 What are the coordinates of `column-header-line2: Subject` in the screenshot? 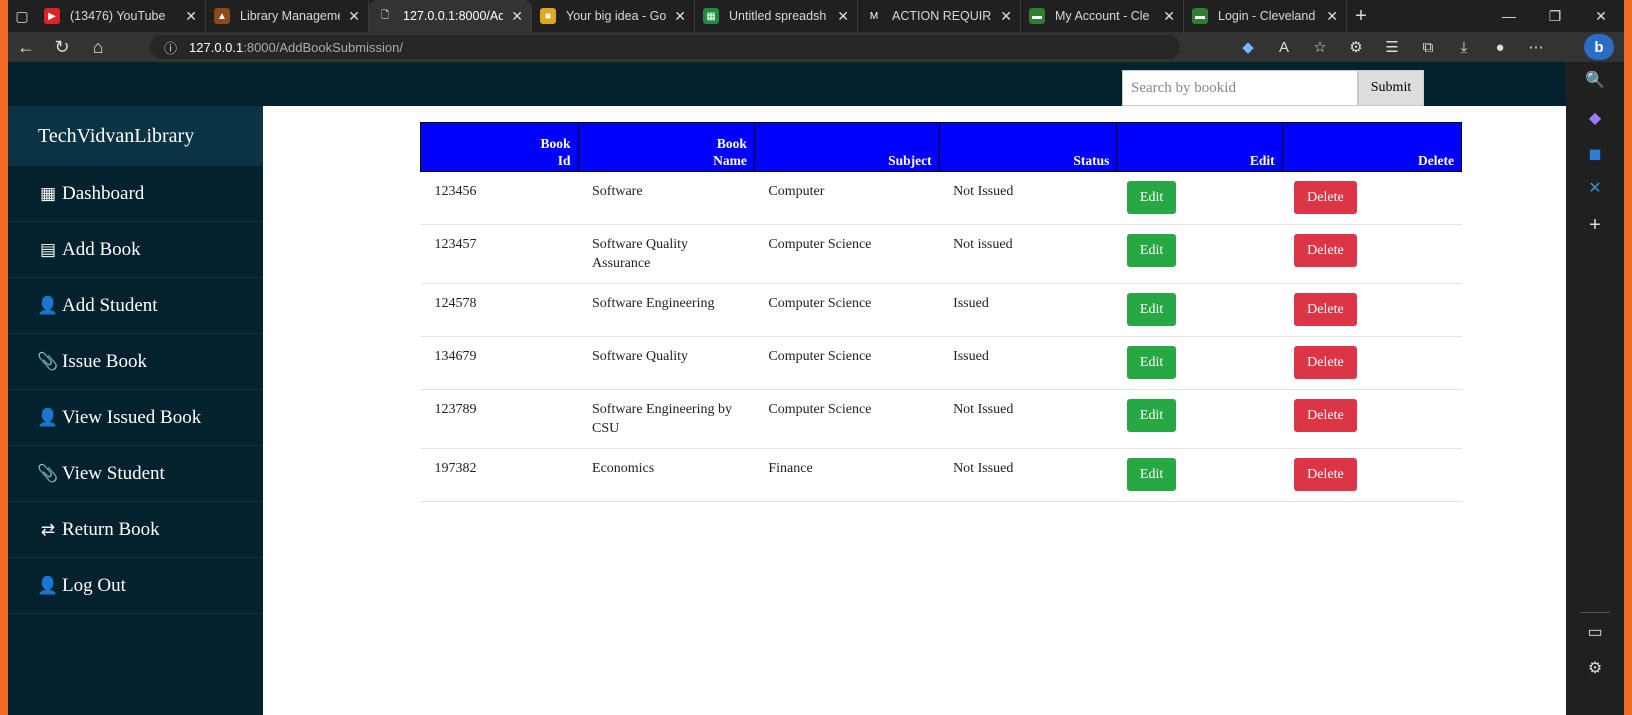 It's located at (910, 160).